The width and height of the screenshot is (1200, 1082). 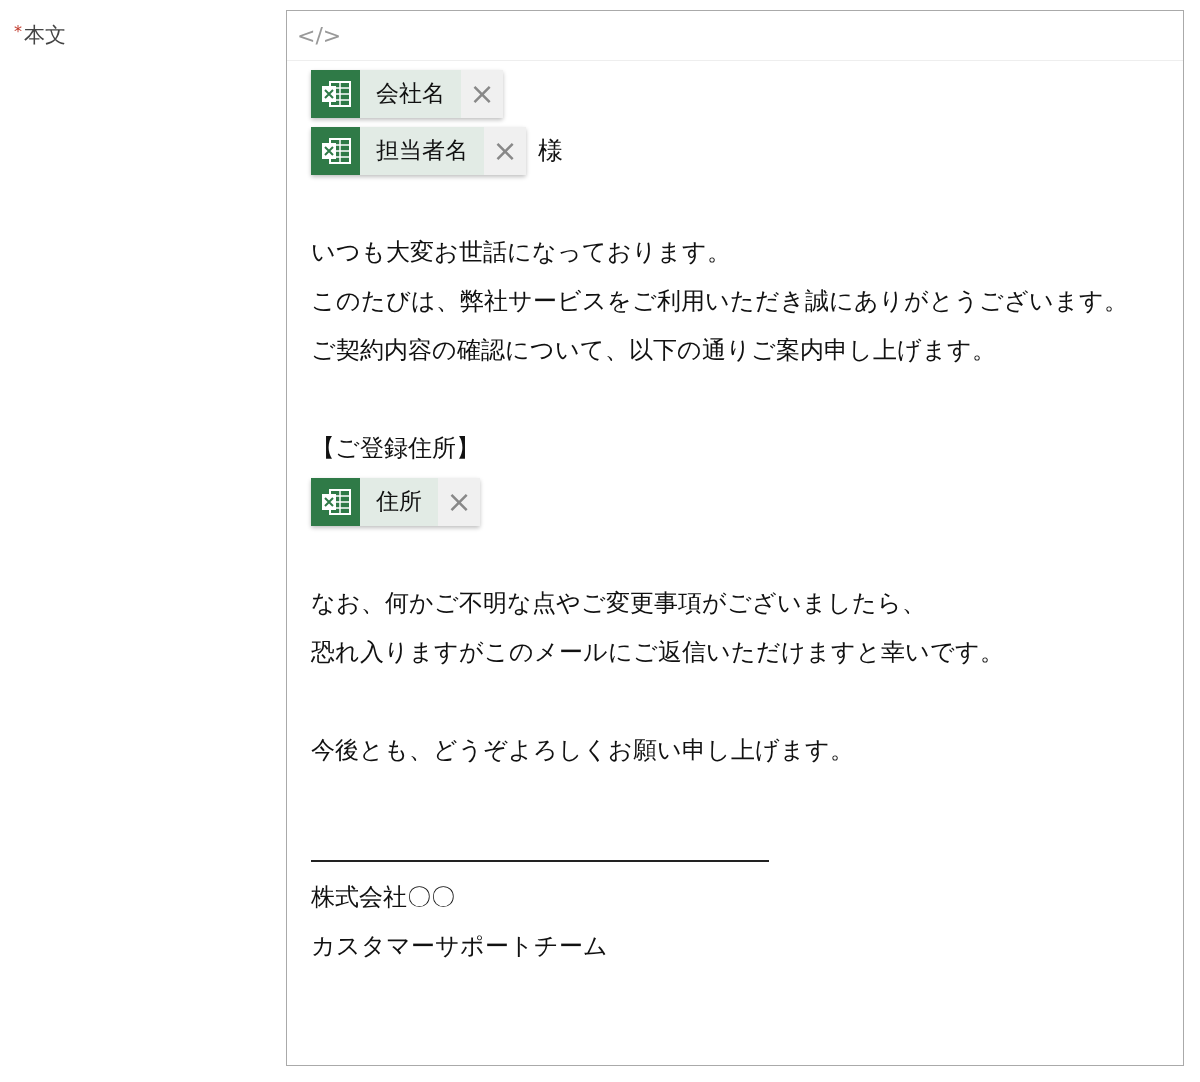 I want to click on merge-field-chip: 住所 ×, so click(x=395, y=501).